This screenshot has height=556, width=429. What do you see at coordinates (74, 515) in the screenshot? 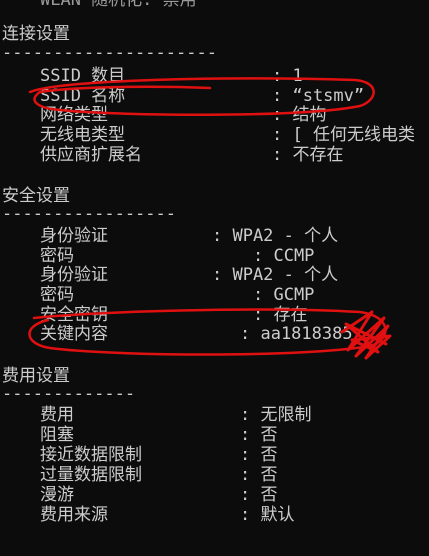
I see `row-label: 费用来源` at bounding box center [74, 515].